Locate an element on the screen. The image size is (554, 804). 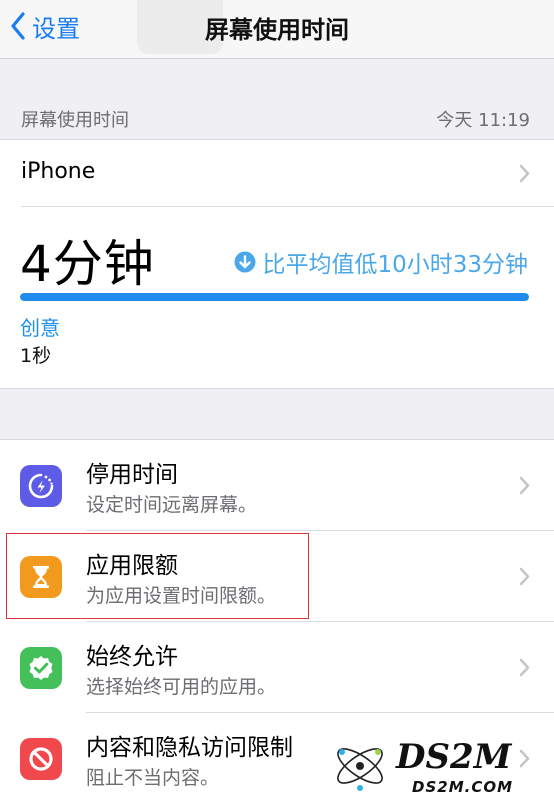
item-subtitle: 设定时间远离屏幕。 is located at coordinates (172, 505).